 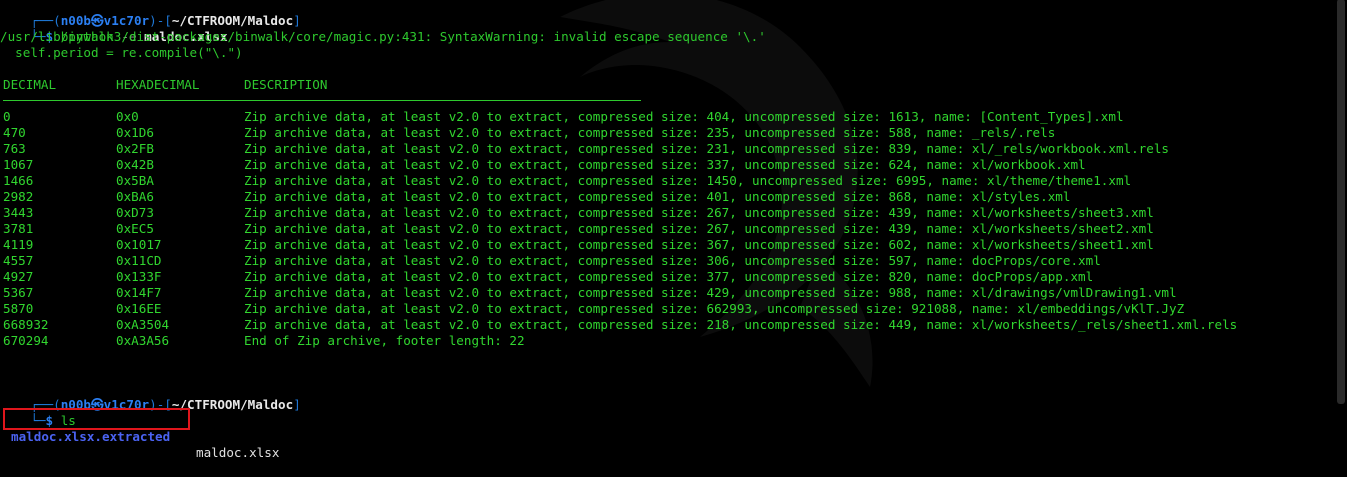 I want to click on row-description: End of Zip archive, footer length: 22, so click(x=384, y=340).